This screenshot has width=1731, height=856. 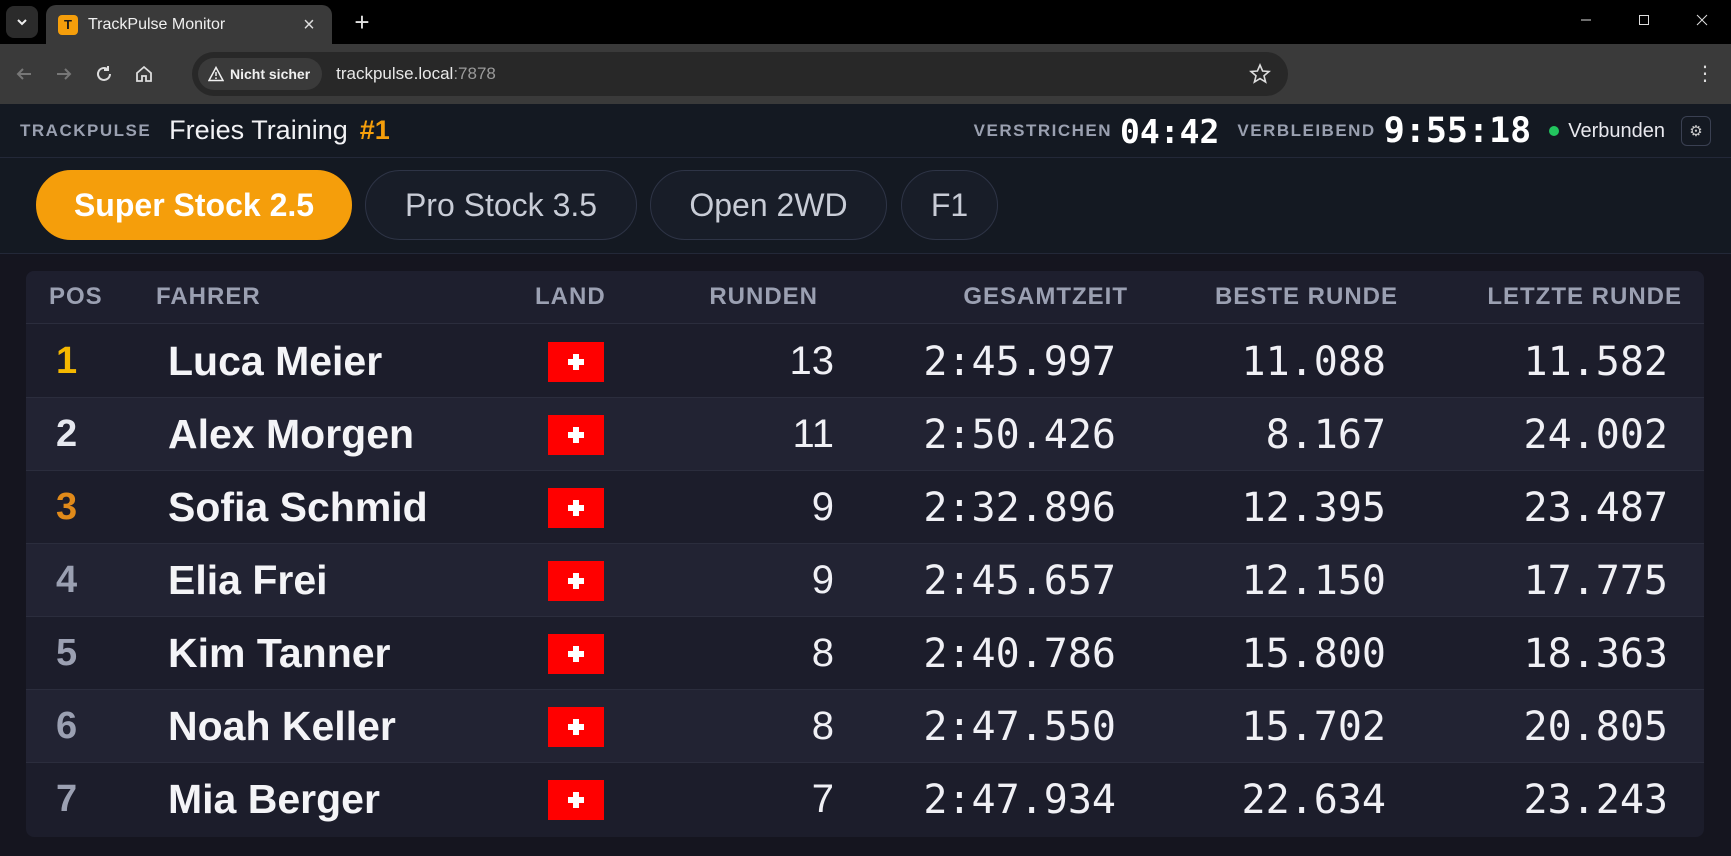 What do you see at coordinates (282, 726) in the screenshot?
I see `driver-name: Noah Keller` at bounding box center [282, 726].